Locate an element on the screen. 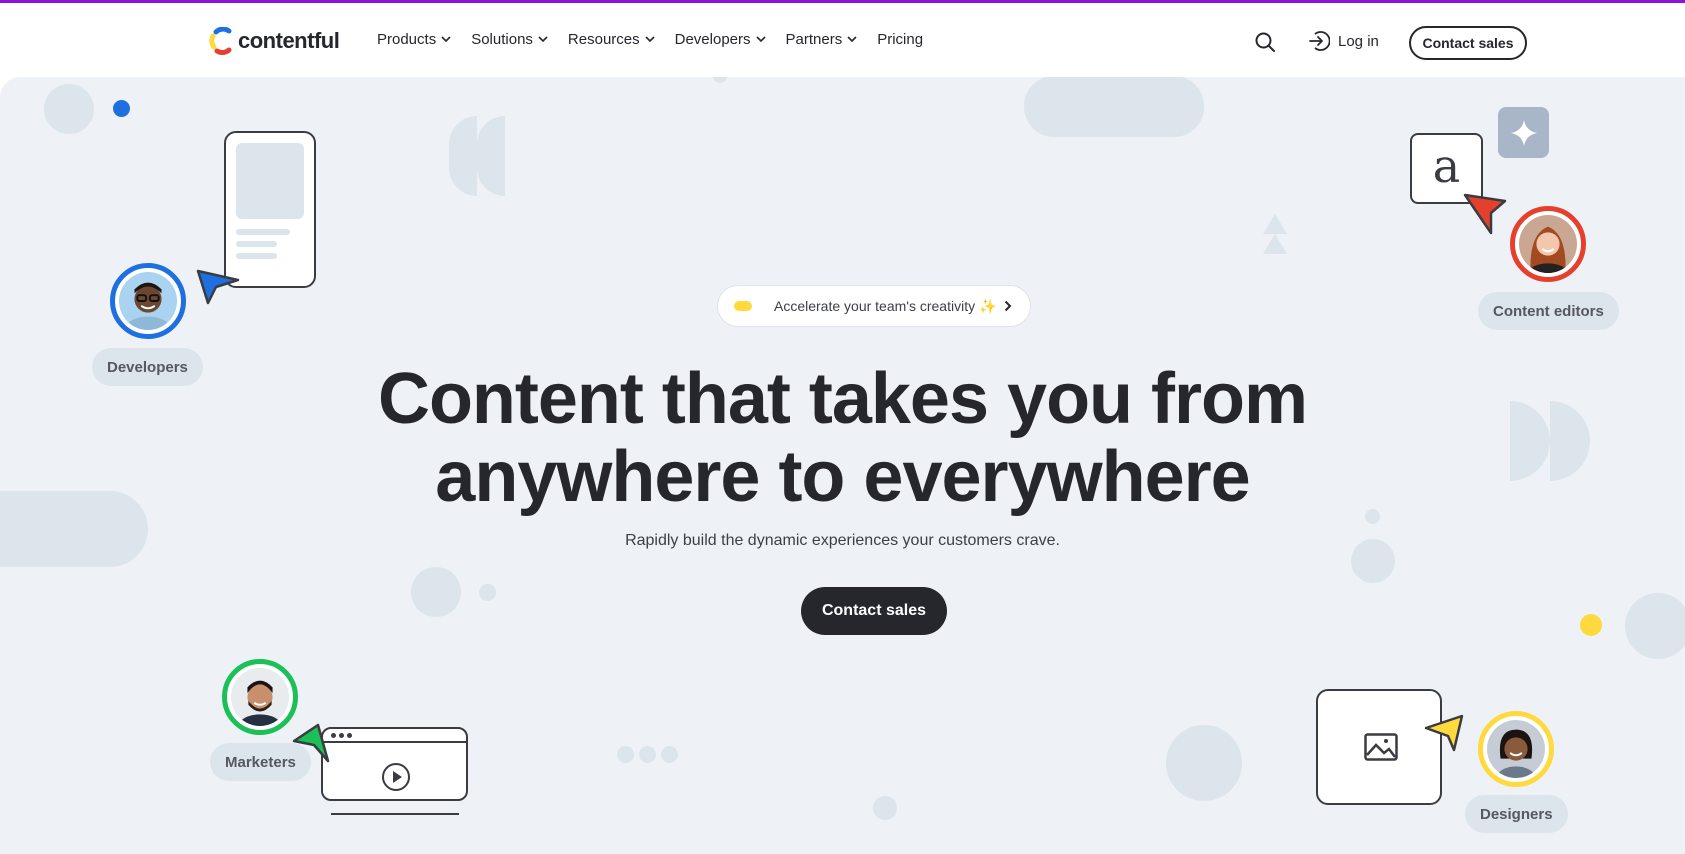  play-icon is located at coordinates (396, 777).